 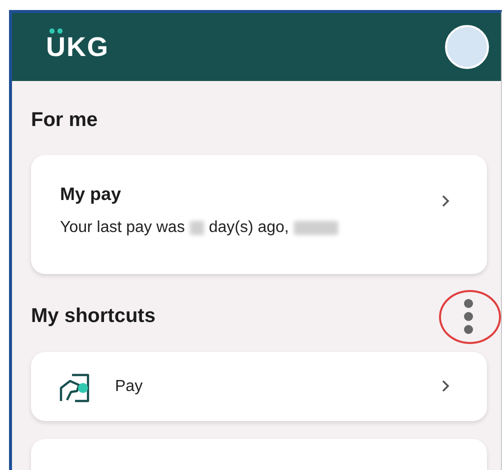 What do you see at coordinates (91, 194) in the screenshot?
I see `card-title: My pay` at bounding box center [91, 194].